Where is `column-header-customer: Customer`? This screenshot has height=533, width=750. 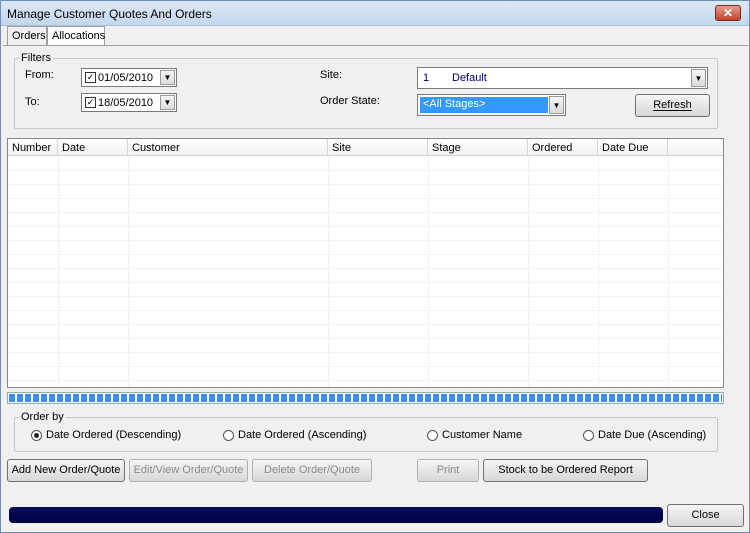 column-header-customer: Customer is located at coordinates (228, 147).